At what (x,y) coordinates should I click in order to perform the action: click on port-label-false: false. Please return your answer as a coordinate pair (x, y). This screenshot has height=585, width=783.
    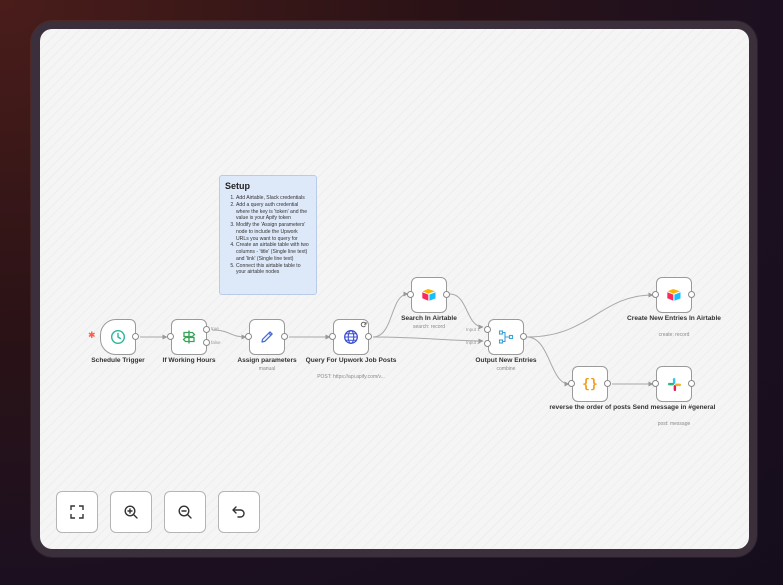
    Looking at the image, I should click on (216, 342).